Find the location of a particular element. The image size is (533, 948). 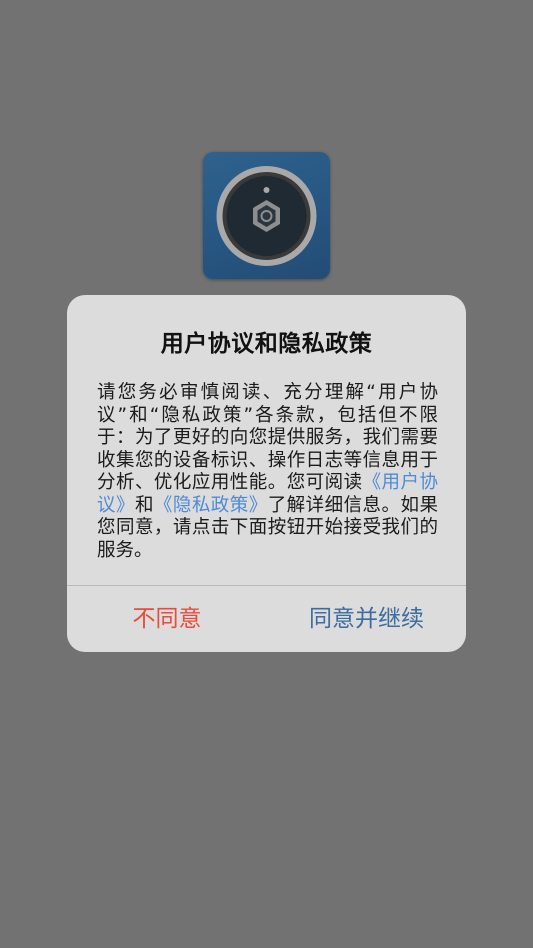

camera-lens-icon is located at coordinates (266, 216).